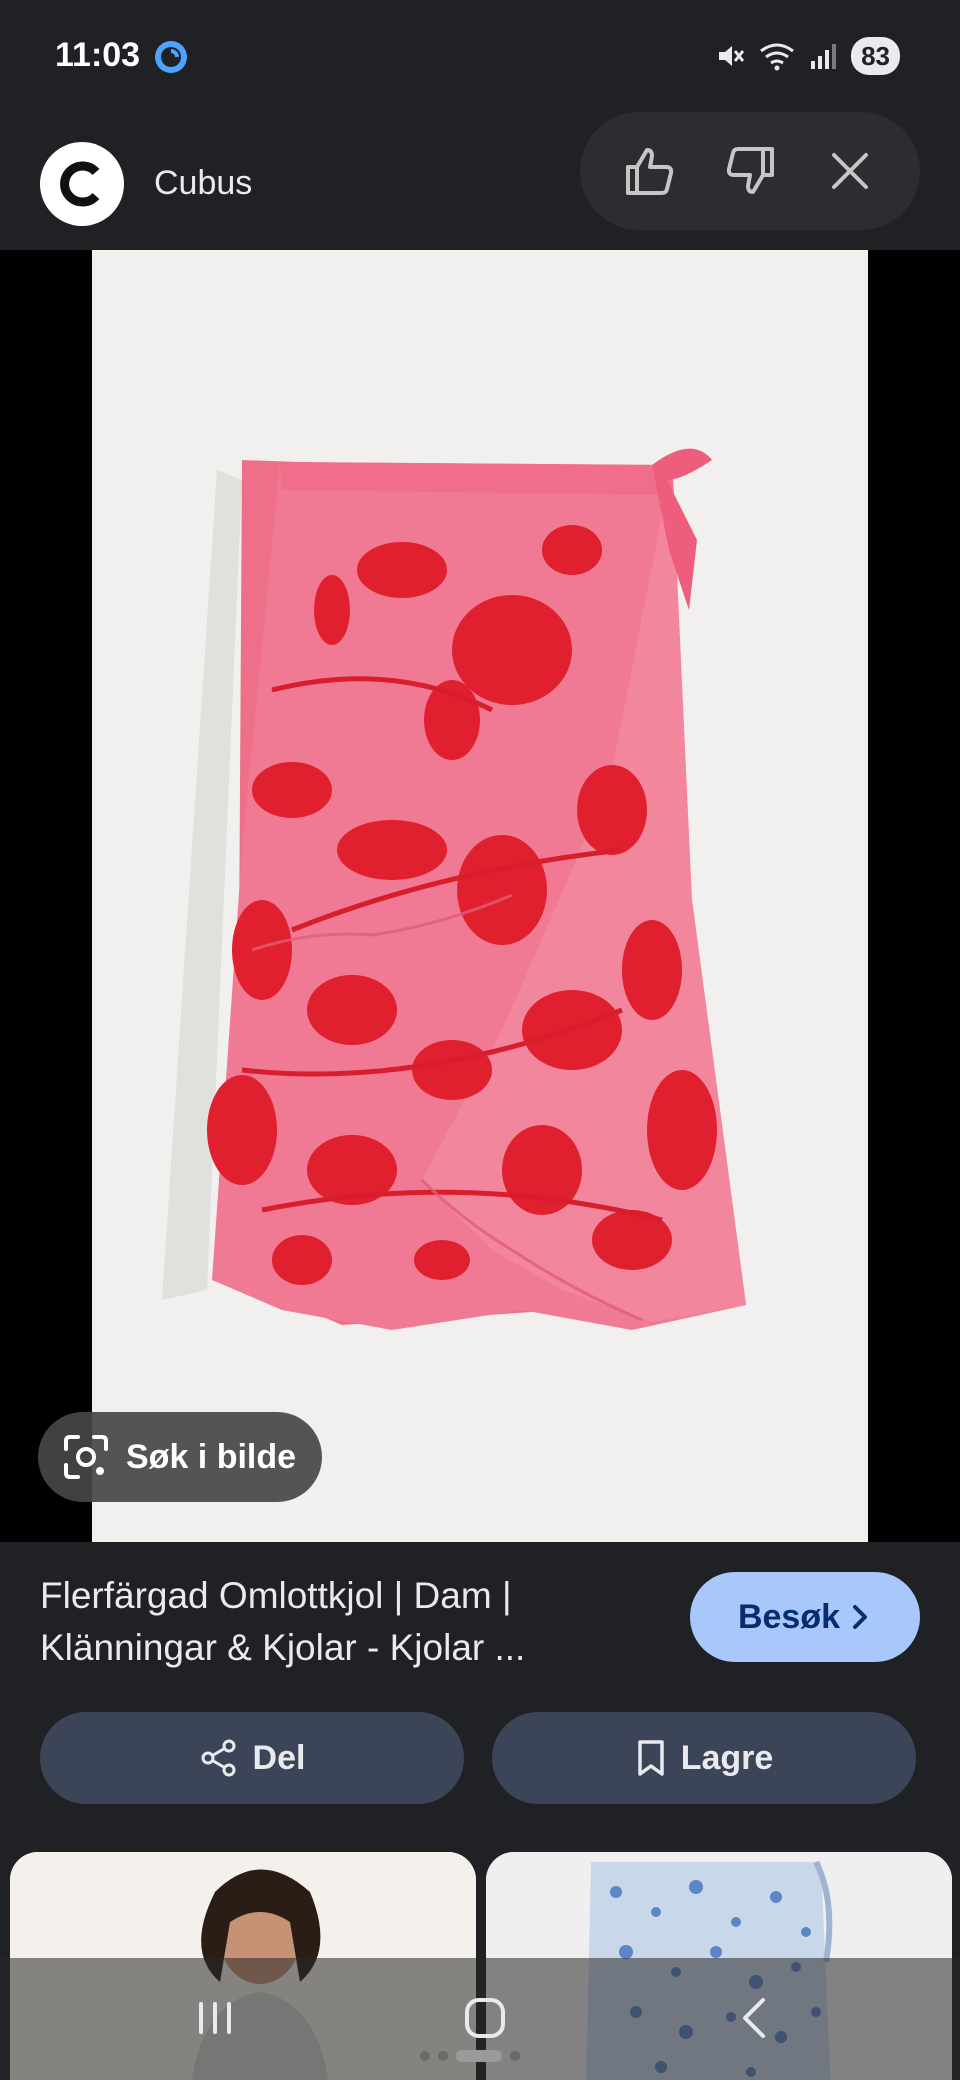 The height and width of the screenshot is (2080, 960). Describe the element at coordinates (824, 56) in the screenshot. I see `signal-icon` at that location.